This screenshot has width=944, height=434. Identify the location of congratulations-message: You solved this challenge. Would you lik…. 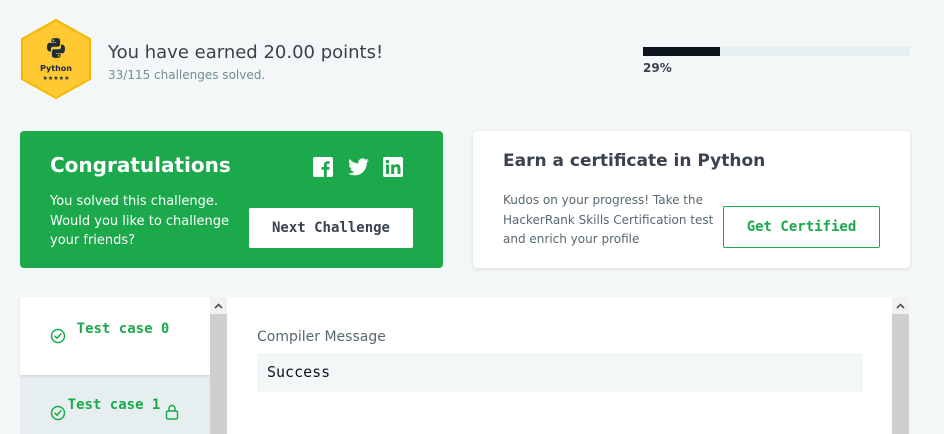
(139, 221).